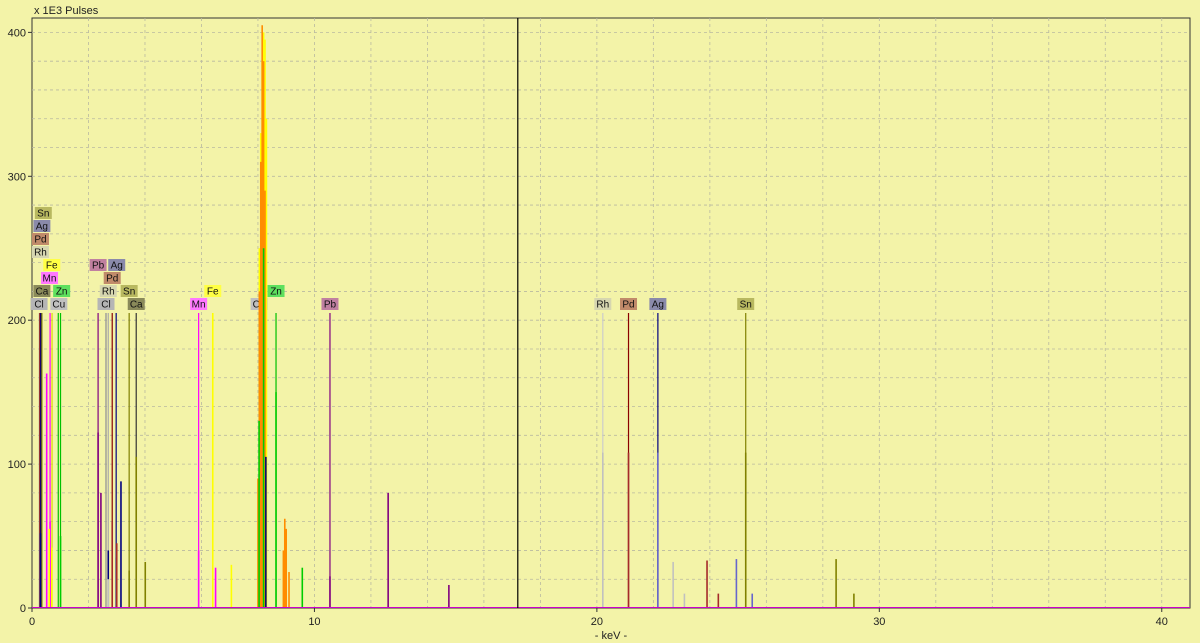 Image resolution: width=1200 pixels, height=643 pixels. I want to click on x-tick-label: 40, so click(1162, 622).